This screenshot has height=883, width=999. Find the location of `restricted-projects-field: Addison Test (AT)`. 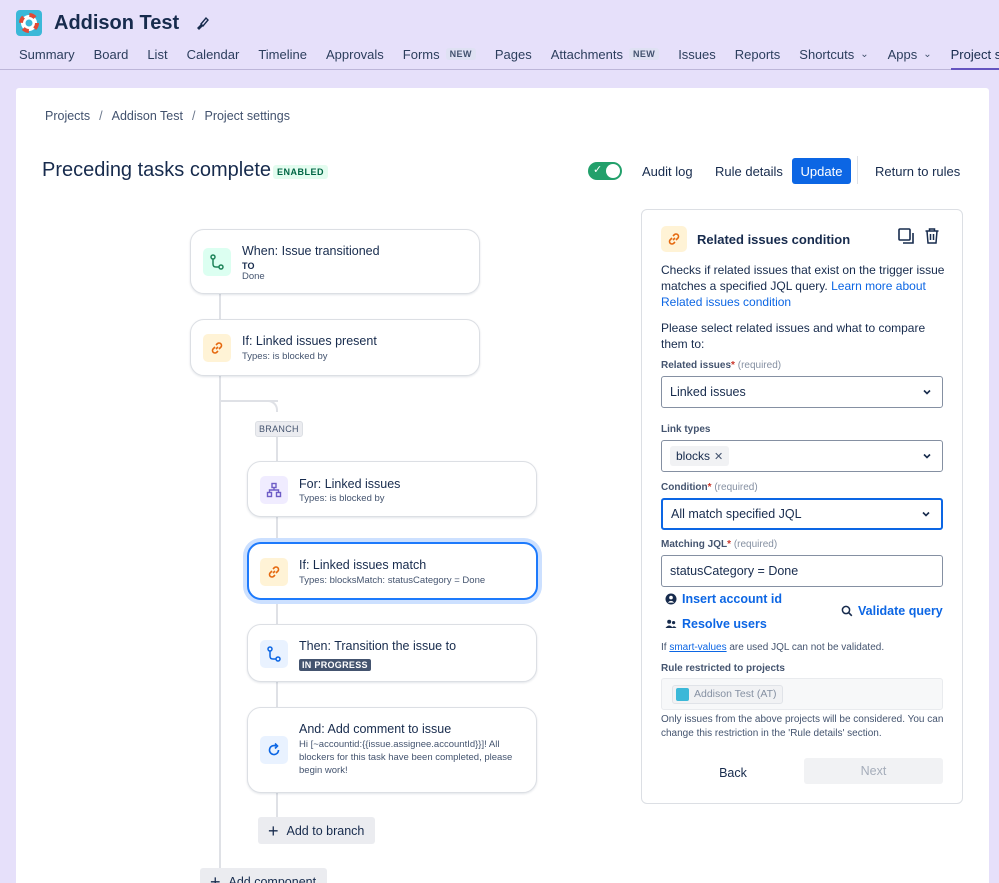

restricted-projects-field: Addison Test (AT) is located at coordinates (802, 694).